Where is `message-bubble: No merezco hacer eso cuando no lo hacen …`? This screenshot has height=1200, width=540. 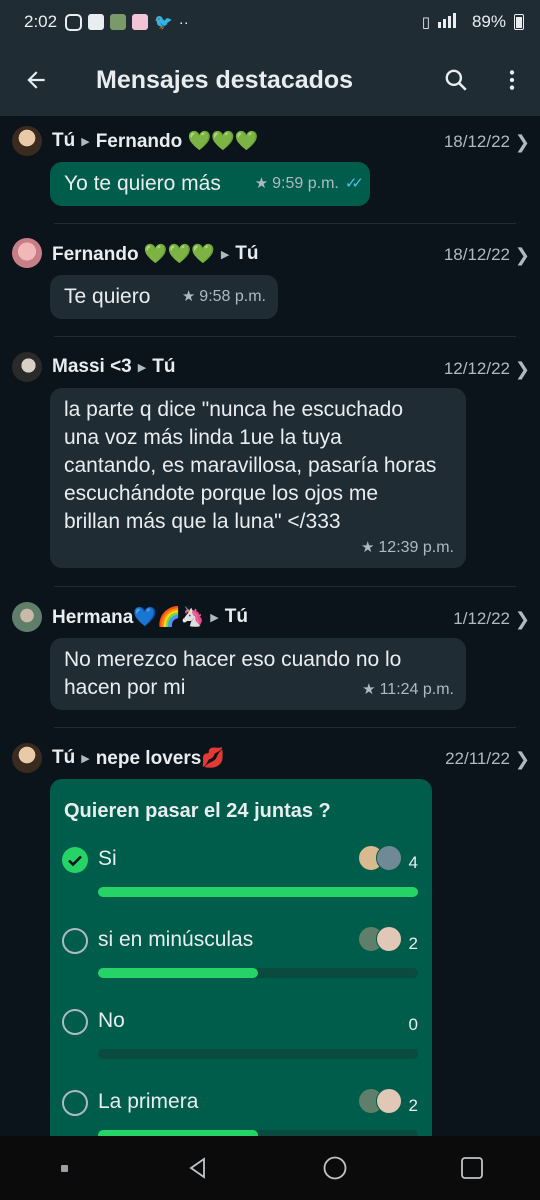 message-bubble: No merezco hacer eso cuando no lo hacen … is located at coordinates (258, 674).